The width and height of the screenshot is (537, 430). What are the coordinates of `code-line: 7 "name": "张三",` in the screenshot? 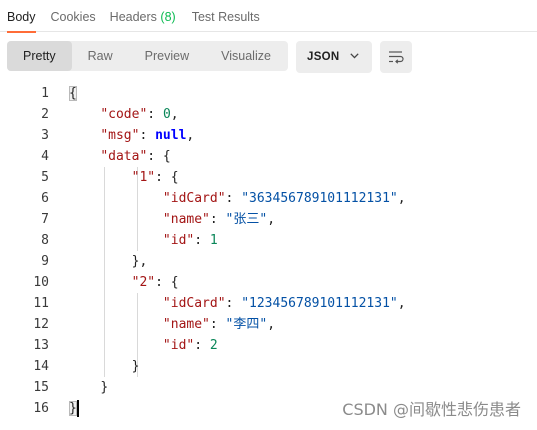 It's located at (268, 219).